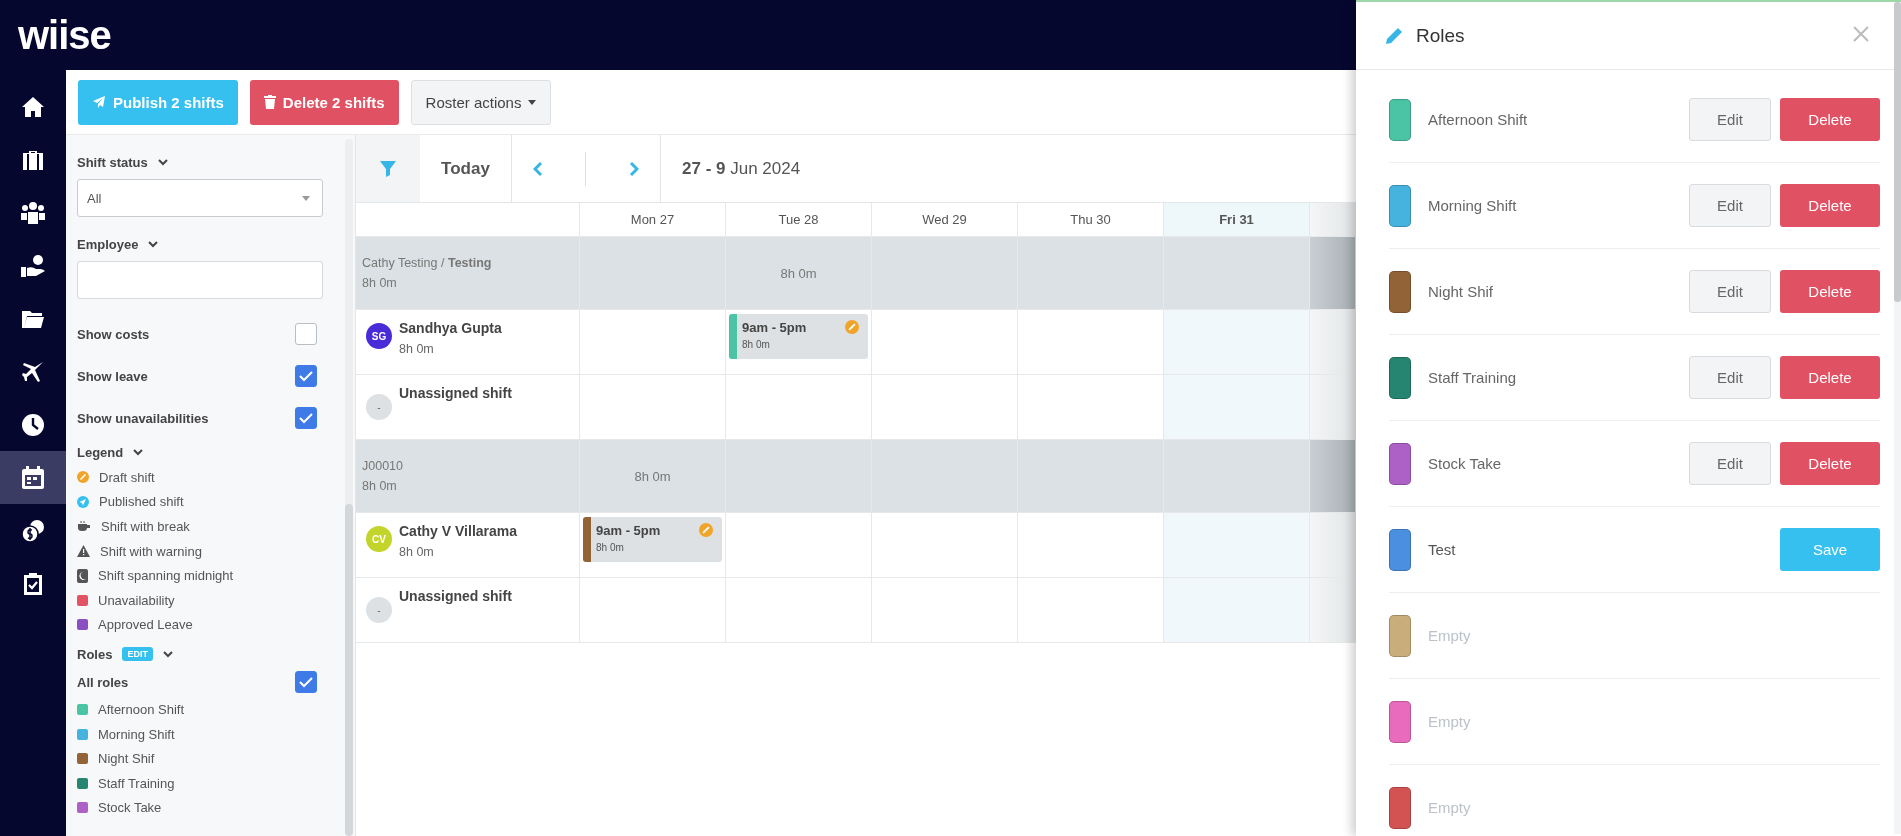 The height and width of the screenshot is (836, 1901). Describe the element at coordinates (481, 102) in the screenshot. I see `roster-actions-button: Roster actions` at that location.